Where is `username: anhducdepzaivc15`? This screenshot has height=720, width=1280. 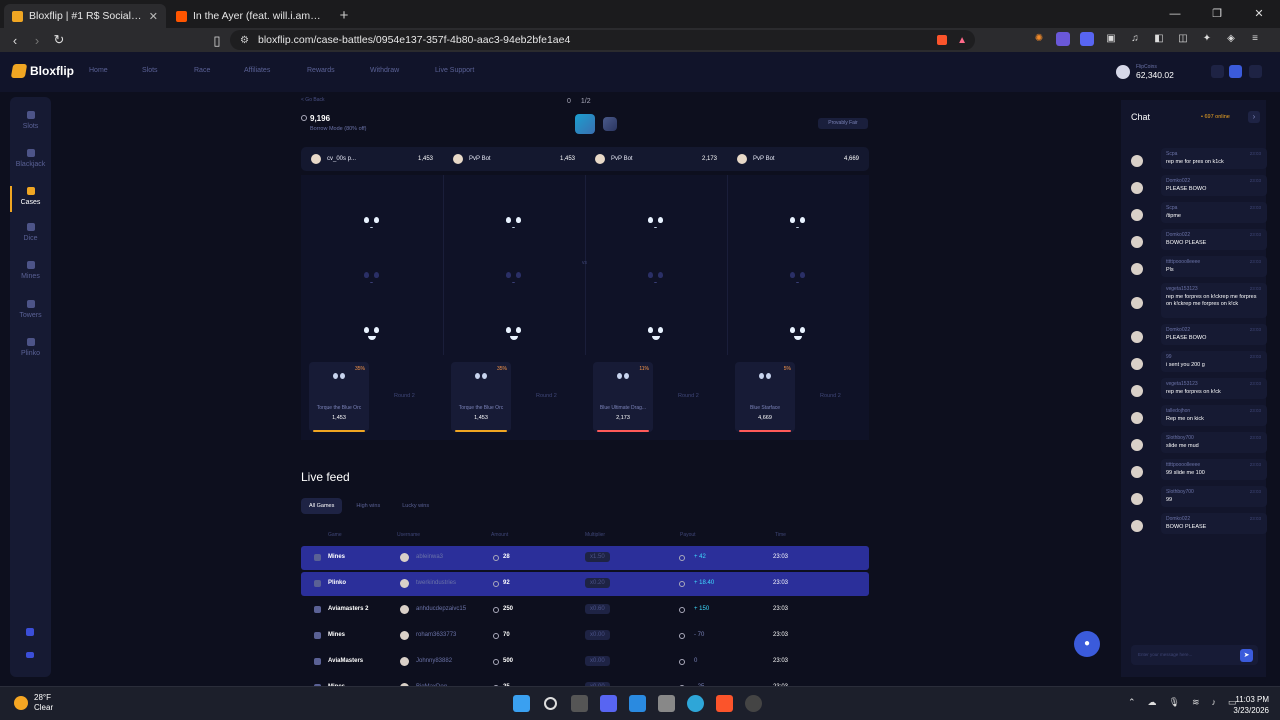
username: anhducdepzaivc15 is located at coordinates (441, 609).